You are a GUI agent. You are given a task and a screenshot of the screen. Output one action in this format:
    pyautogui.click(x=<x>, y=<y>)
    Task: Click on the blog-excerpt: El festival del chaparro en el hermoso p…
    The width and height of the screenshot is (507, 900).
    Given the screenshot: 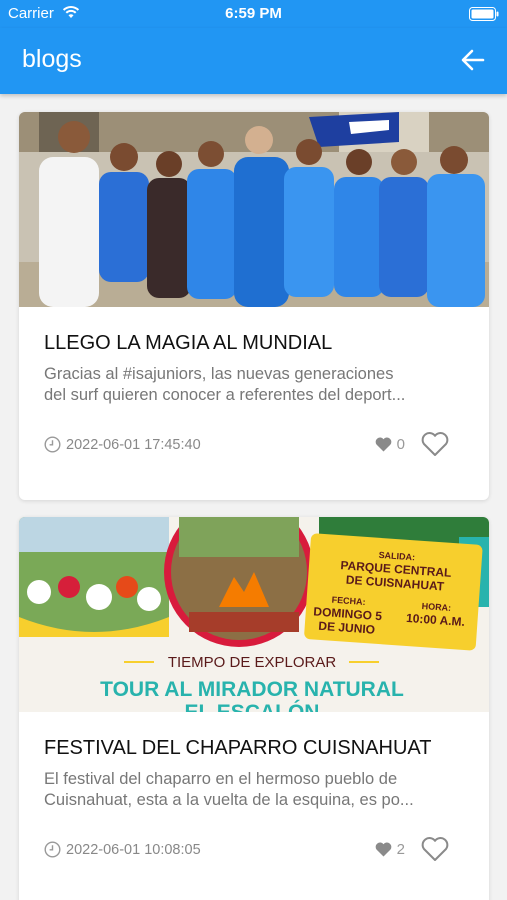 What is the action you would take?
    pyautogui.click(x=259, y=790)
    